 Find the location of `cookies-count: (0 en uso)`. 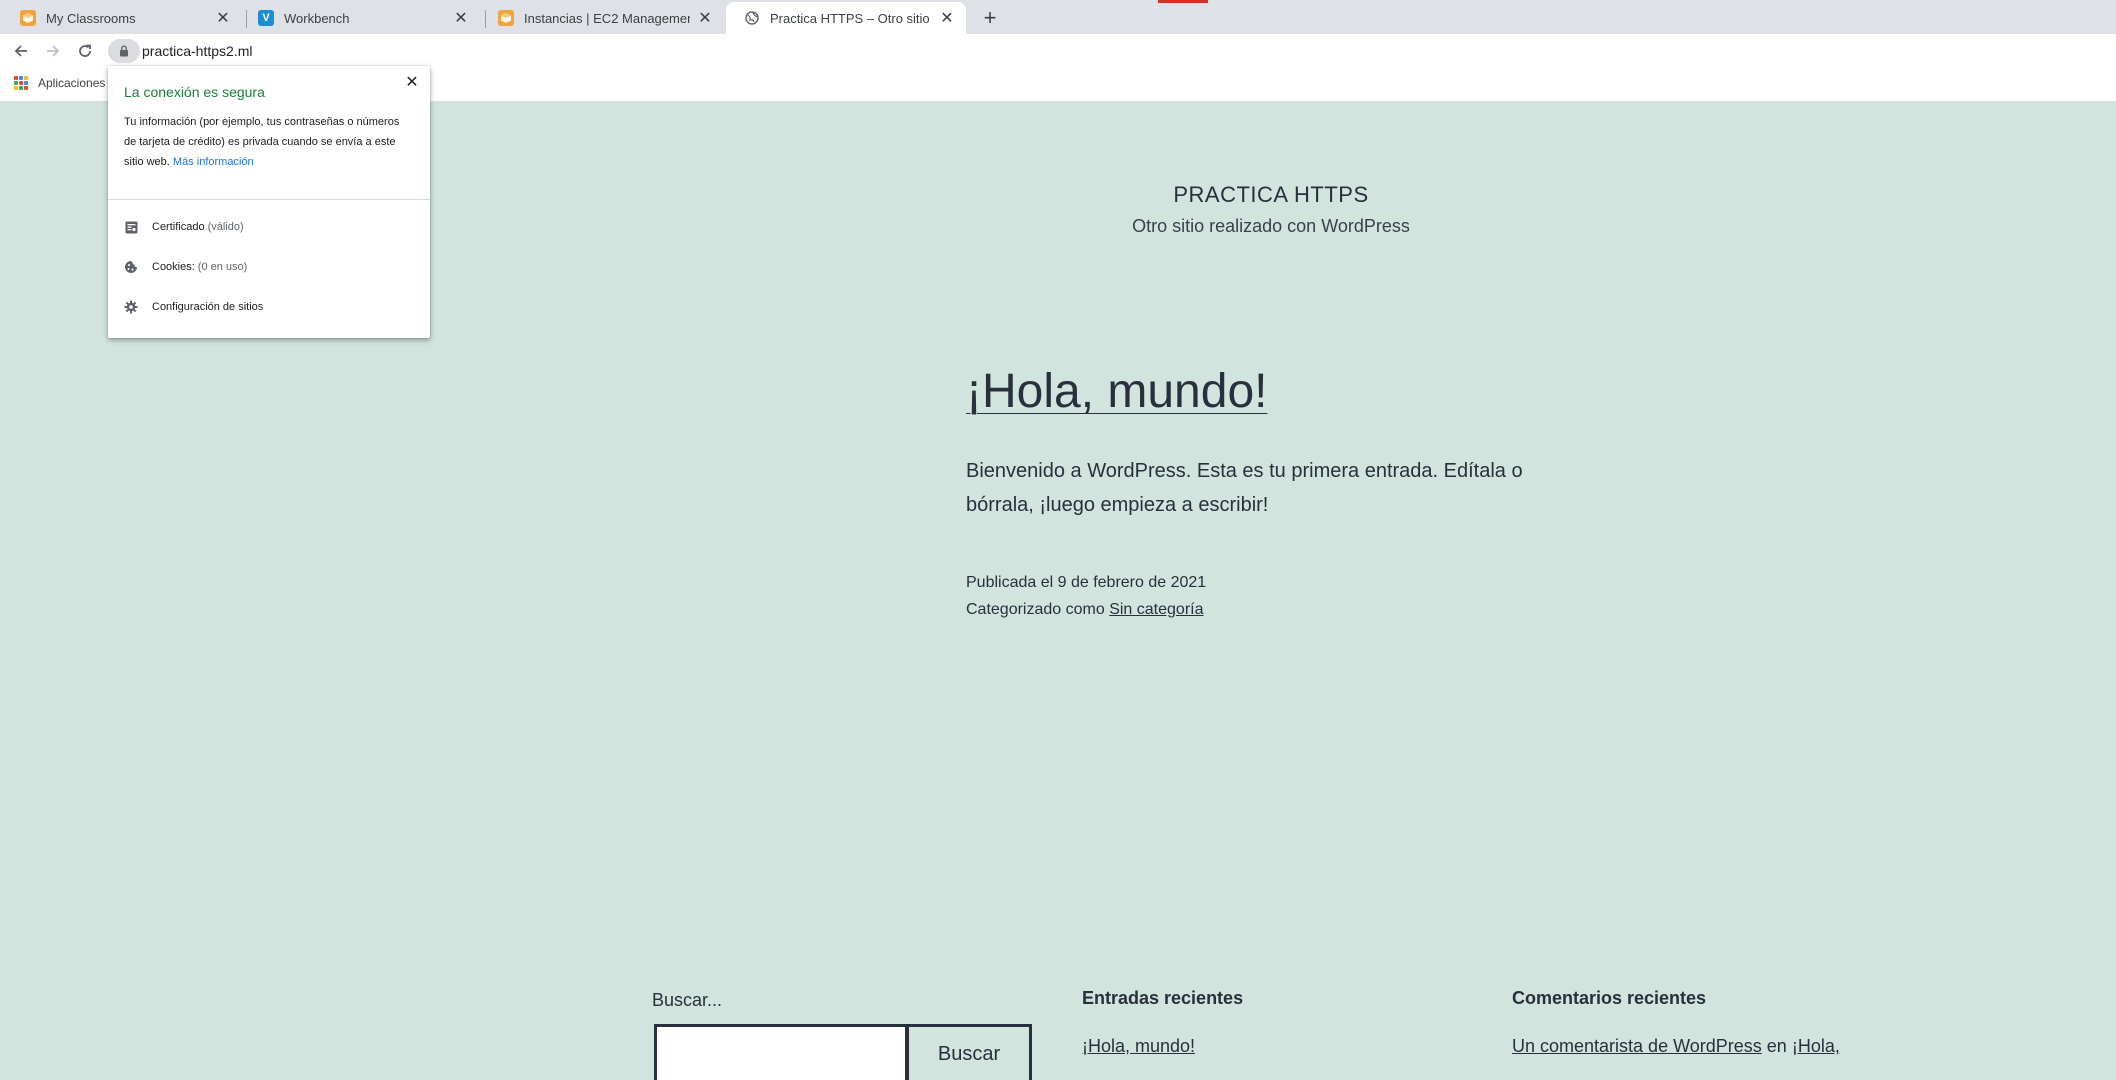

cookies-count: (0 en uso) is located at coordinates (222, 267).